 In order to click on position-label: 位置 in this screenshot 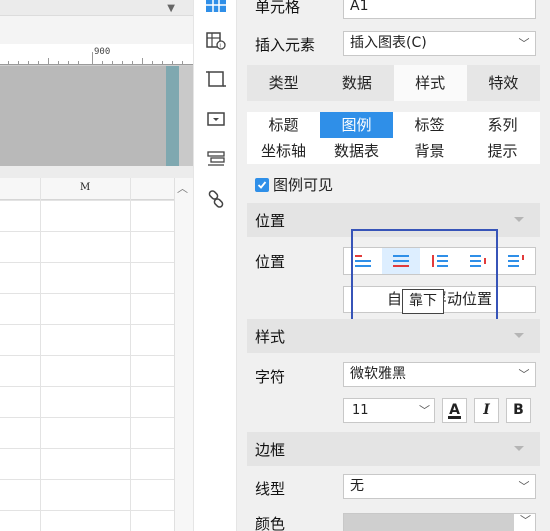, I will do `click(270, 262)`.